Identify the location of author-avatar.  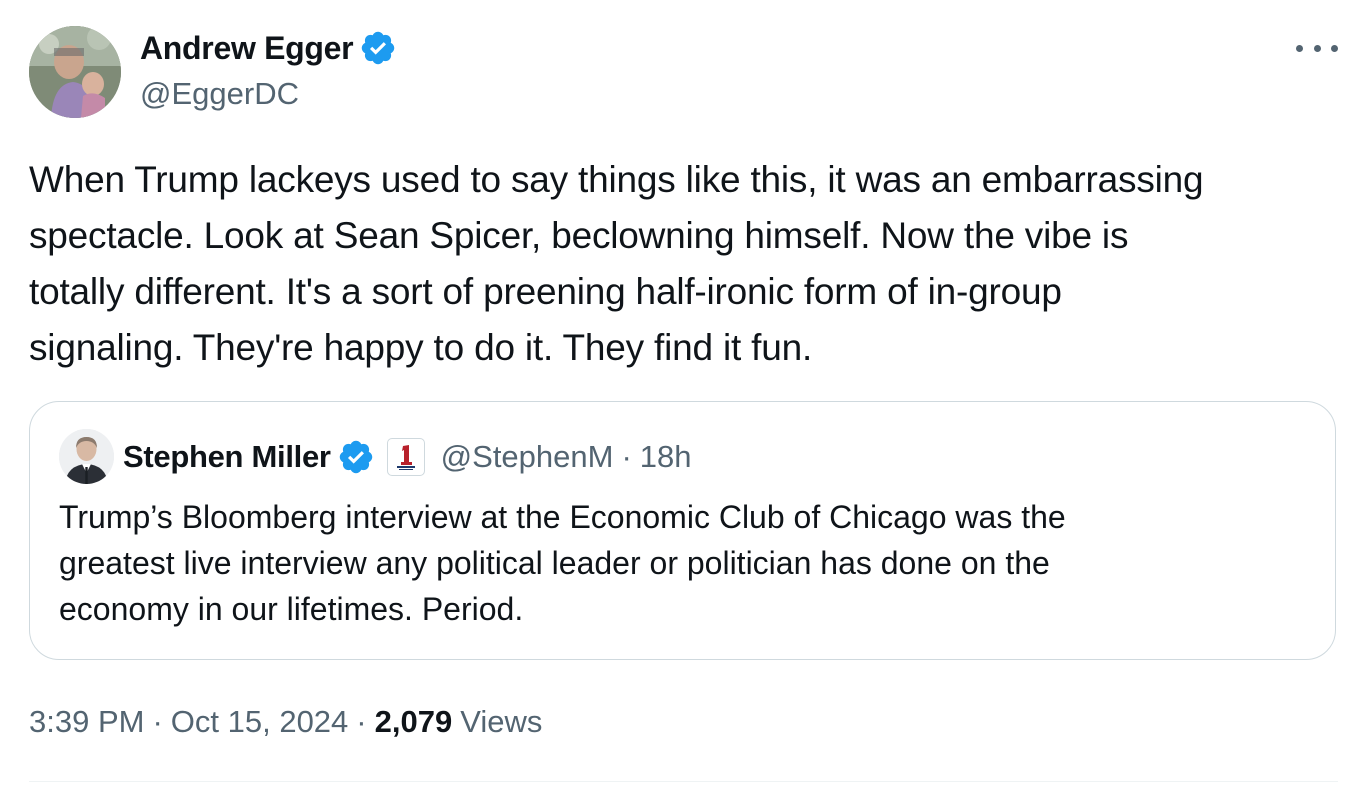
(75, 72).